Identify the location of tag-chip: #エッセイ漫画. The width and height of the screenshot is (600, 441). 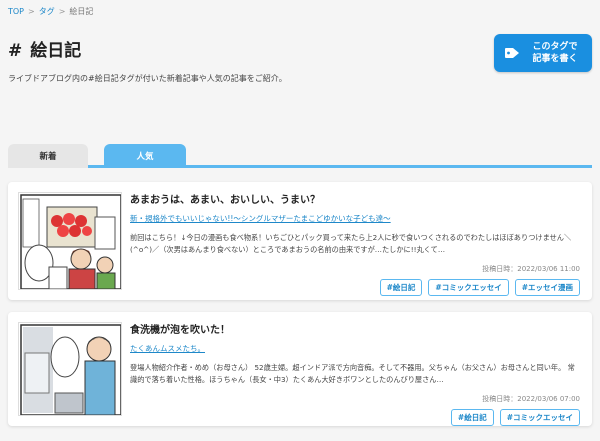
(547, 287).